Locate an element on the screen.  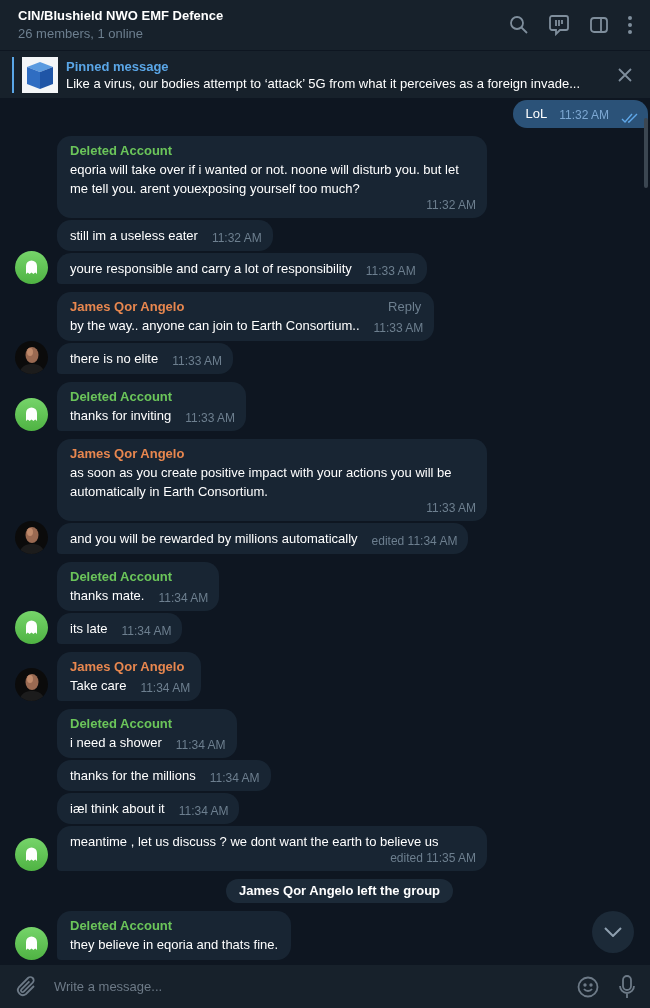
service-message: James Qor Angelo left the group is located at coordinates (339, 891).